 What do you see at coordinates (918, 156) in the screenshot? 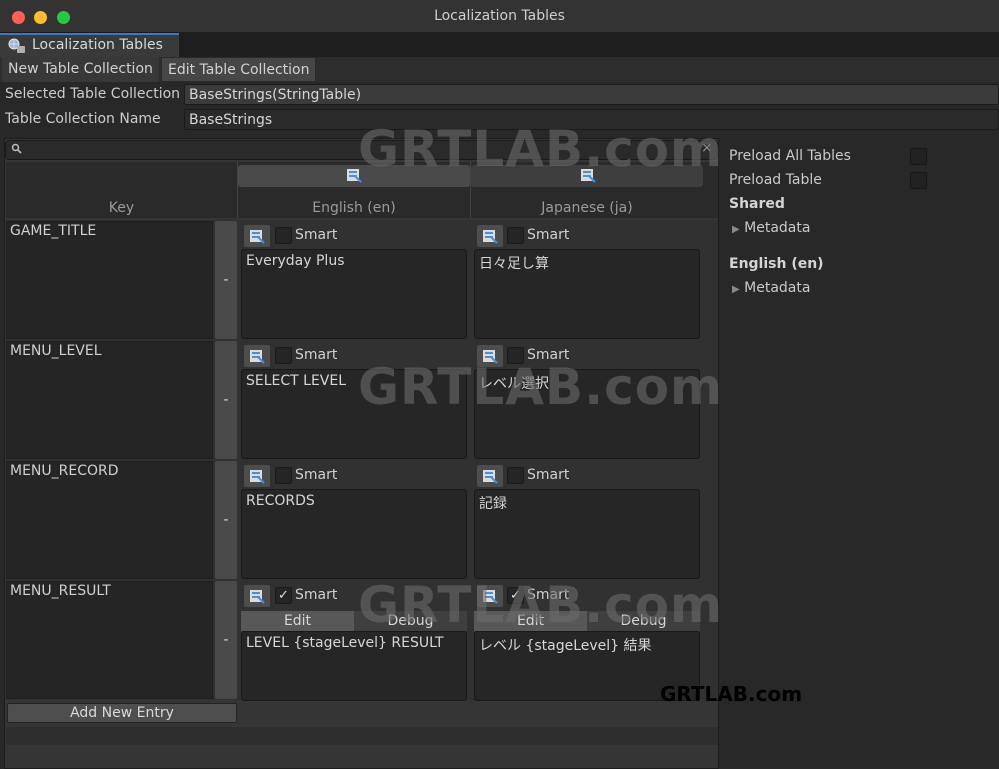
I see `preload-all-tables-checkbox` at bounding box center [918, 156].